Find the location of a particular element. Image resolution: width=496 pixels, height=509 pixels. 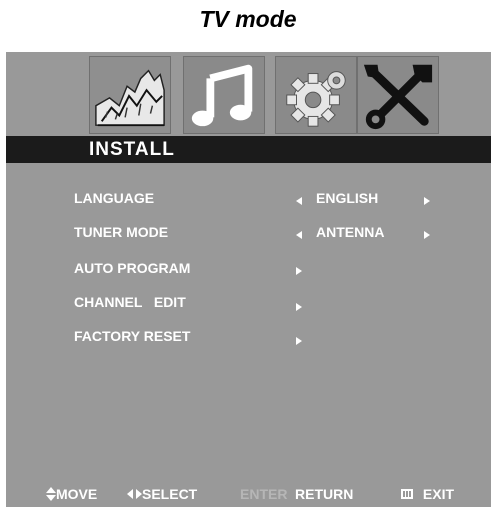

move-hint: MOVE is located at coordinates (71, 494).